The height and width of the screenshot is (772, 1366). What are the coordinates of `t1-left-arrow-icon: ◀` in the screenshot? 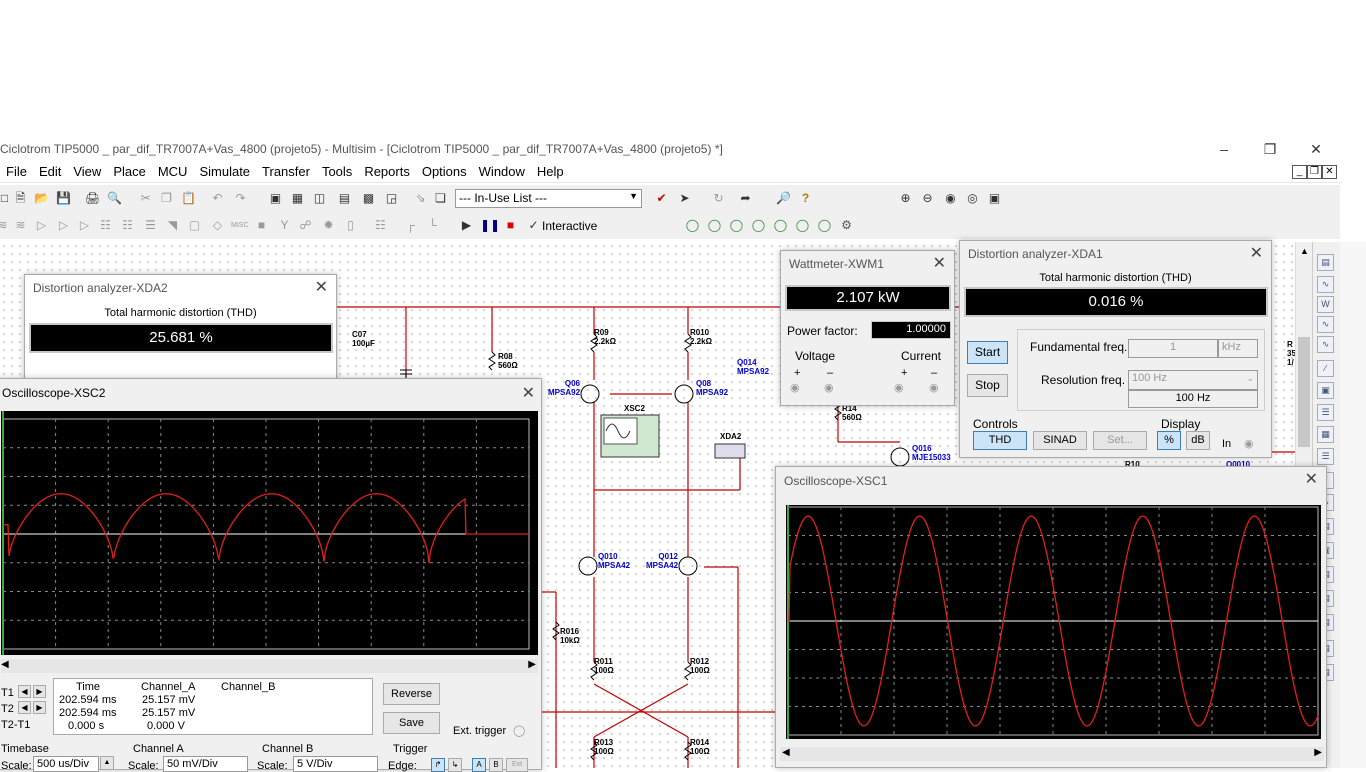 It's located at (24, 691).